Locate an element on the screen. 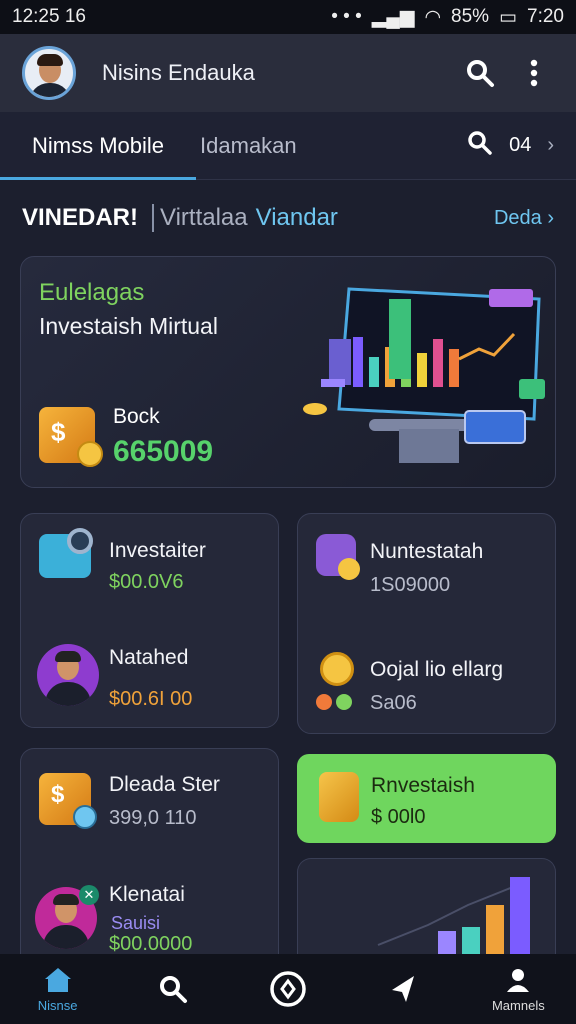 The image size is (576, 1024). section-subtitle-blue: Viandar is located at coordinates (296, 217).